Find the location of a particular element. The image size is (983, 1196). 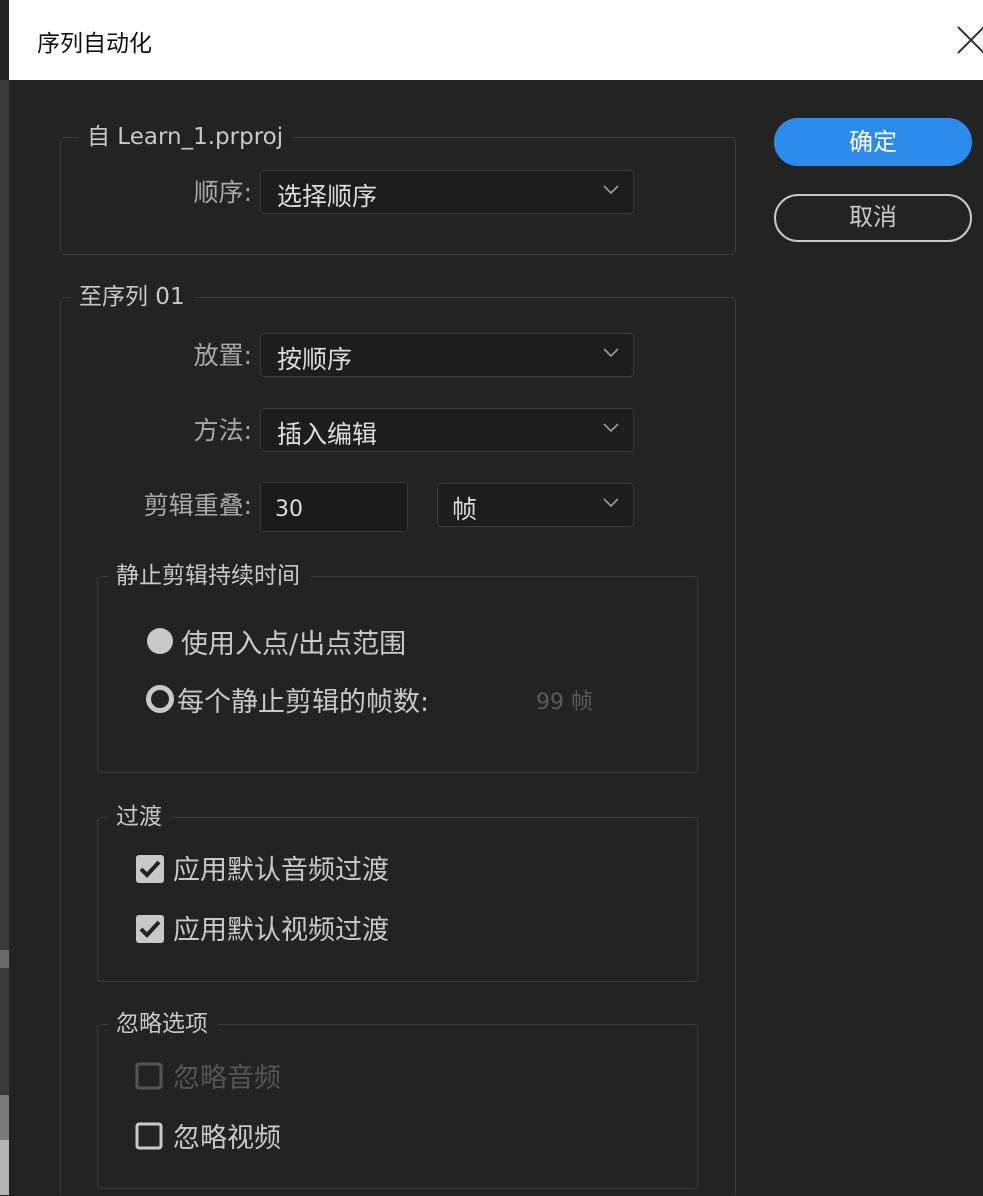

radio-frames-per-still-label: 每个静止剪辑的帧数: is located at coordinates (303, 702).